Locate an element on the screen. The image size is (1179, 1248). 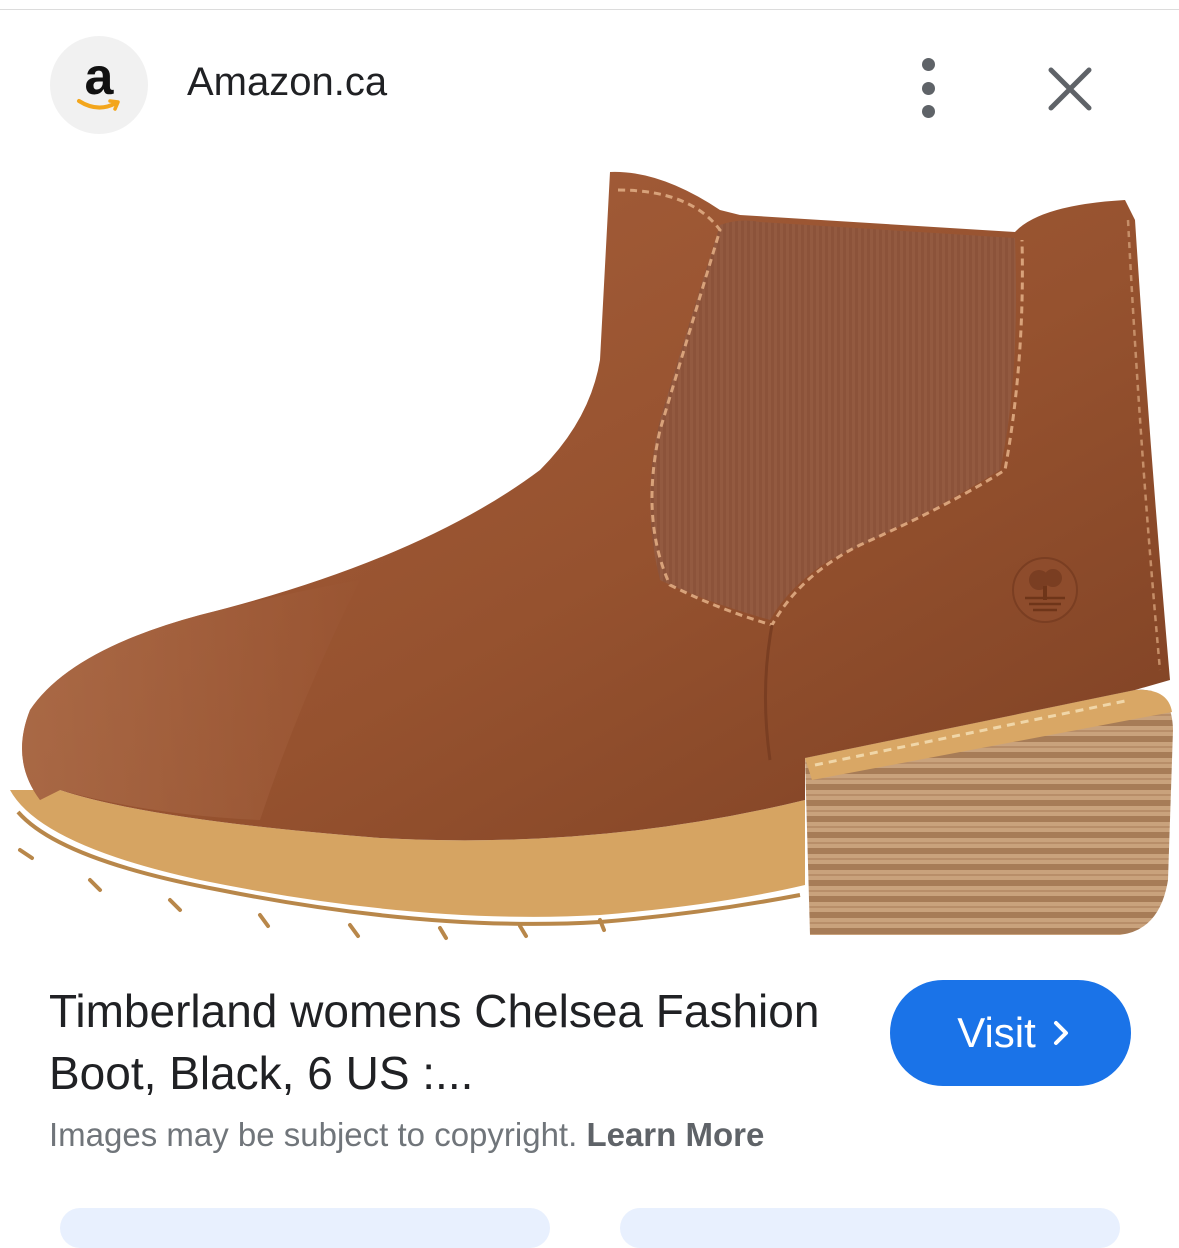
visit-button-label: Visit is located at coordinates (996, 1032).